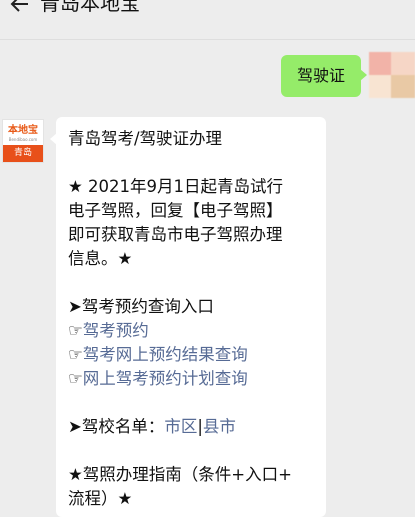 The image size is (415, 517). I want to click on link-school-county: 县市, so click(219, 426).